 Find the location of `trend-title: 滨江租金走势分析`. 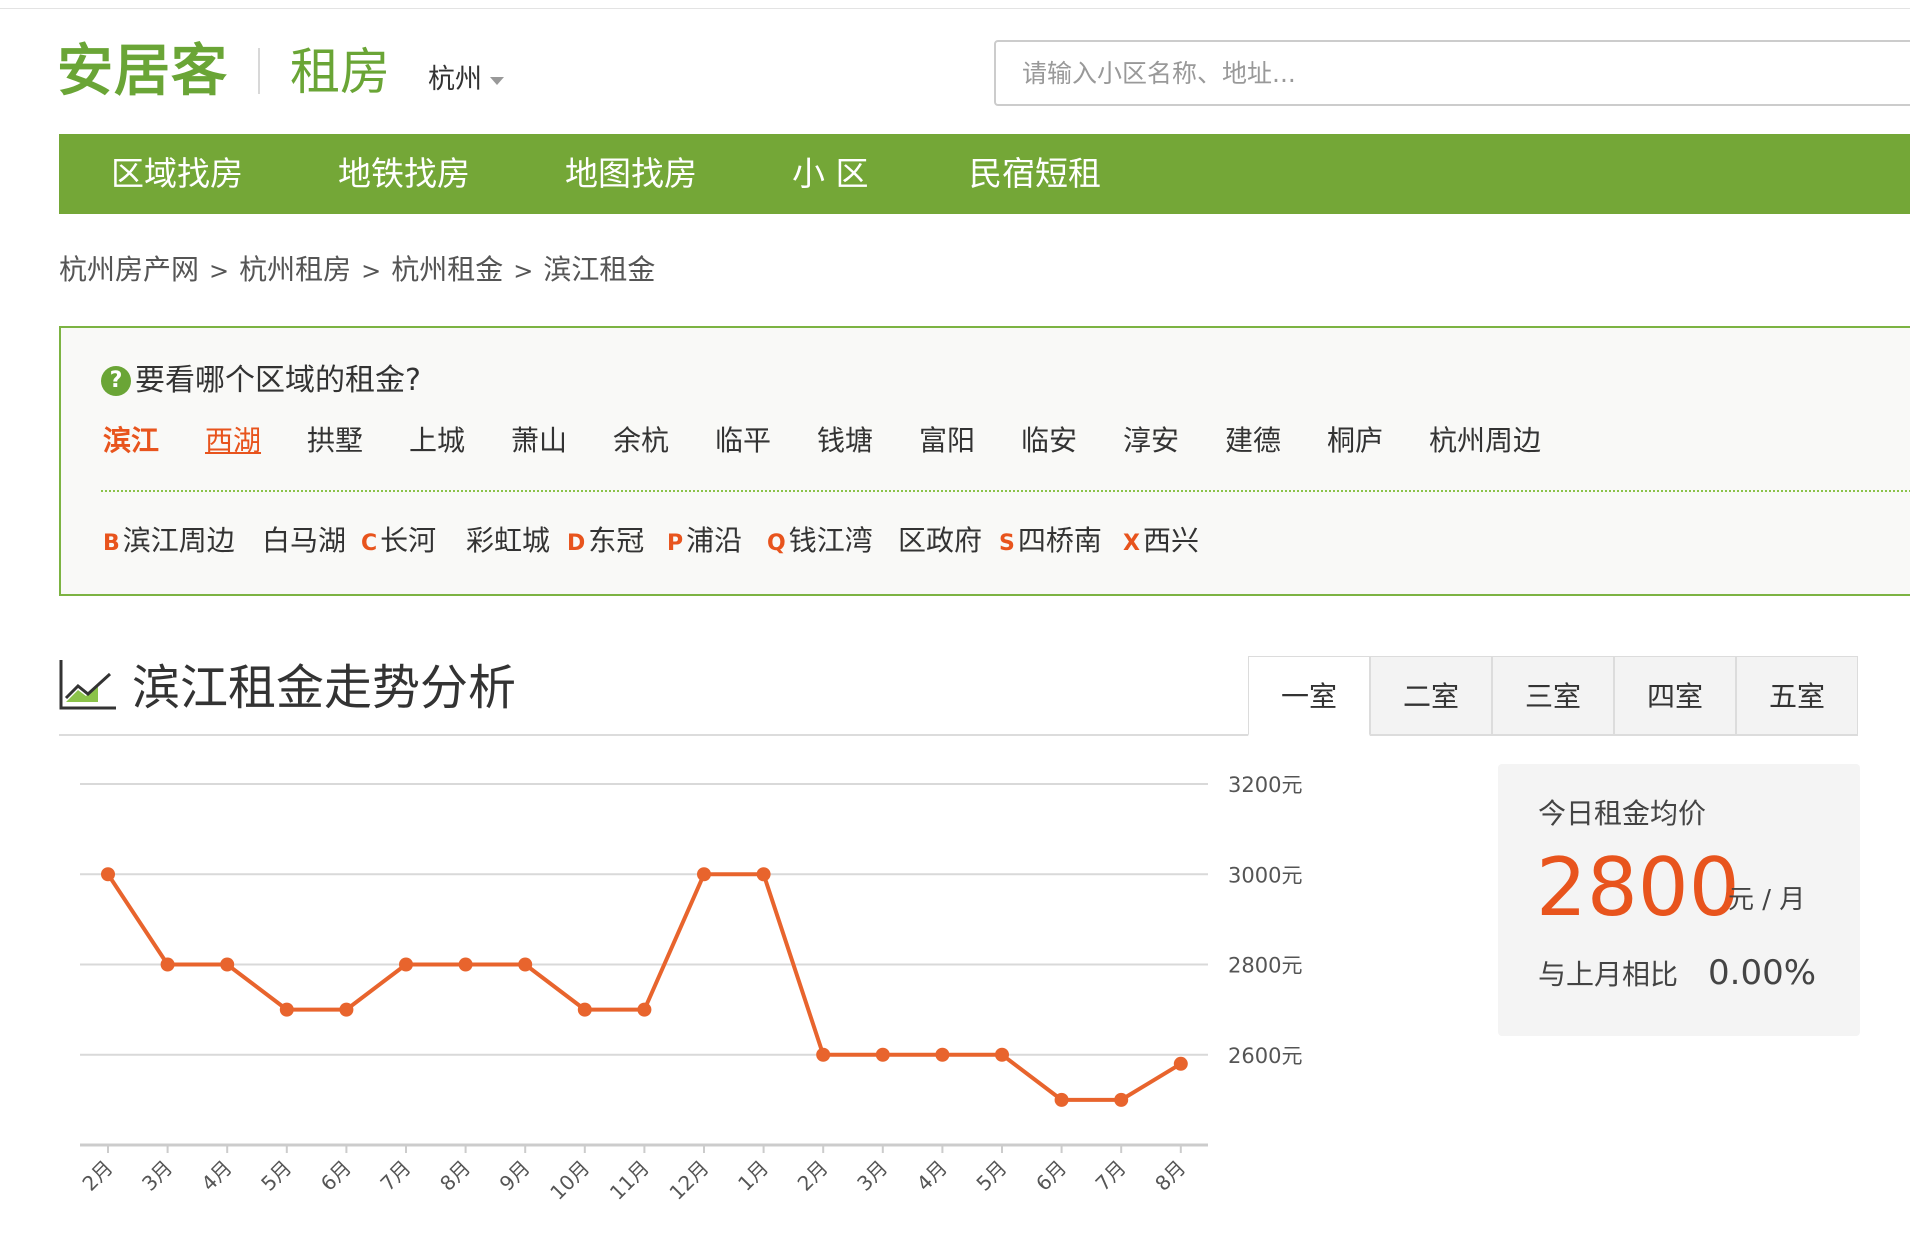

trend-title: 滨江租金走势分析 is located at coordinates (324, 688).